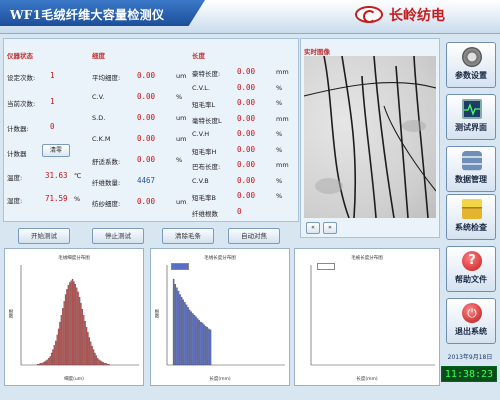 The height and width of the screenshot is (400, 500). What do you see at coordinates (317, 52) in the screenshot?
I see `image-heading: 实时图像` at bounding box center [317, 52].